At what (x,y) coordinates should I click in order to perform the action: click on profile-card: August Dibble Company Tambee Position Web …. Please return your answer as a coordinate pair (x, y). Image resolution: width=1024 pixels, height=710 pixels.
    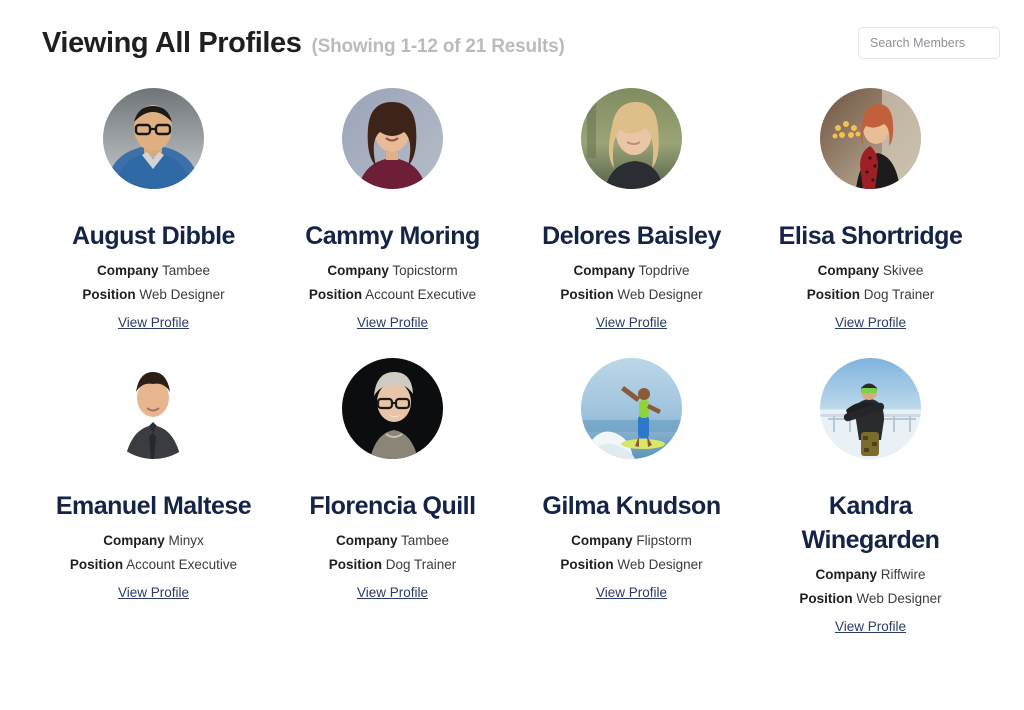
    Looking at the image, I should click on (153, 215).